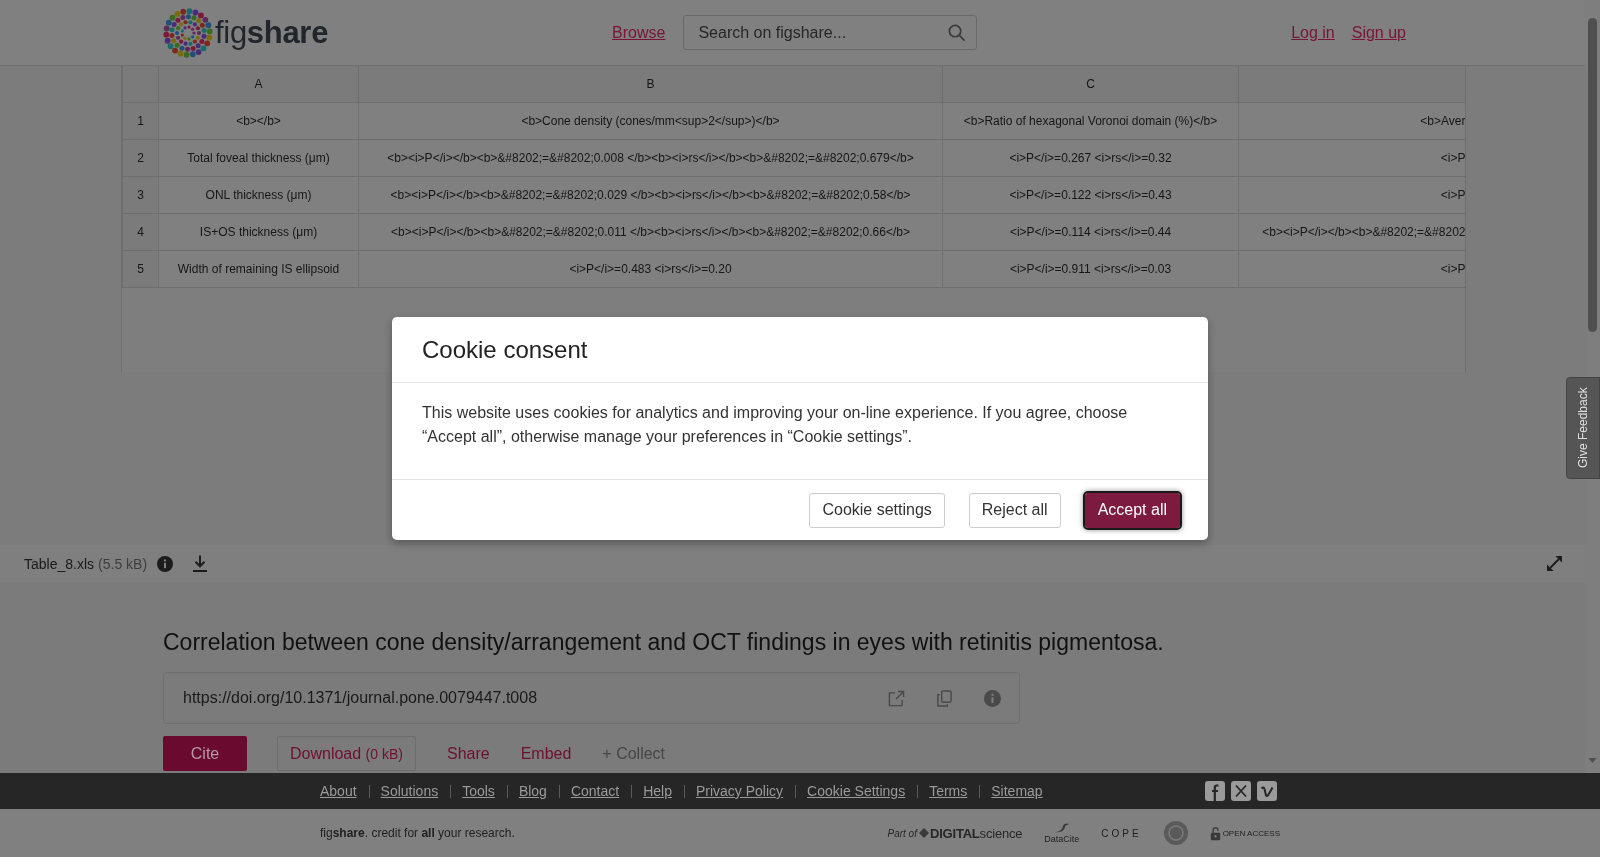 The height and width of the screenshot is (857, 1600). What do you see at coordinates (663, 642) in the screenshot?
I see `item-title: Correlation between cone density/arrangement and OCT findings in eyes with retinitis pigmentosa.` at bounding box center [663, 642].